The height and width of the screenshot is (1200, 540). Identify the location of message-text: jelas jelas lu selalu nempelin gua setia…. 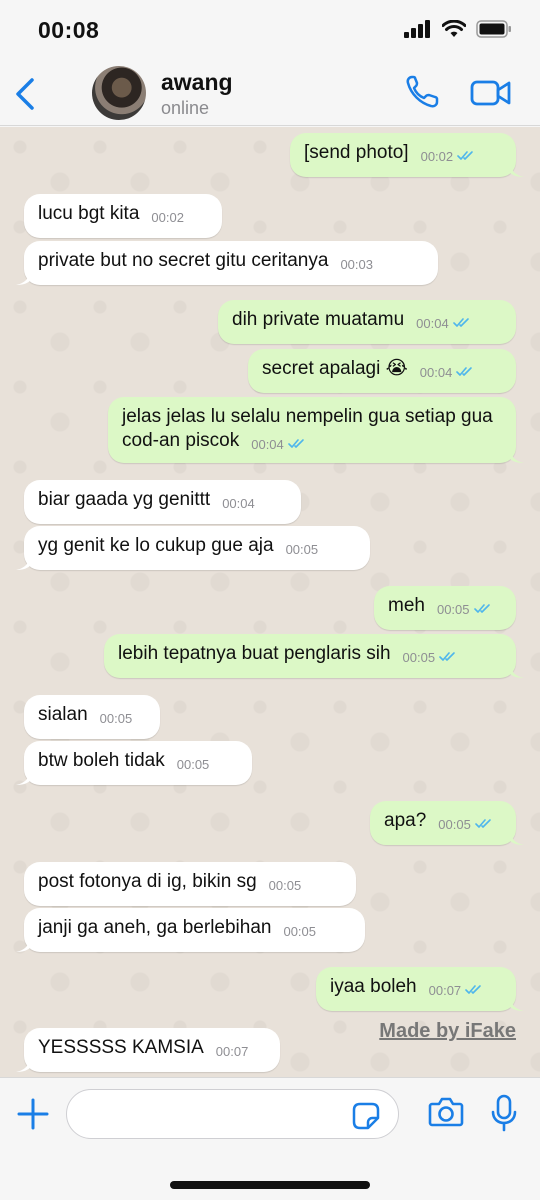
(307, 428).